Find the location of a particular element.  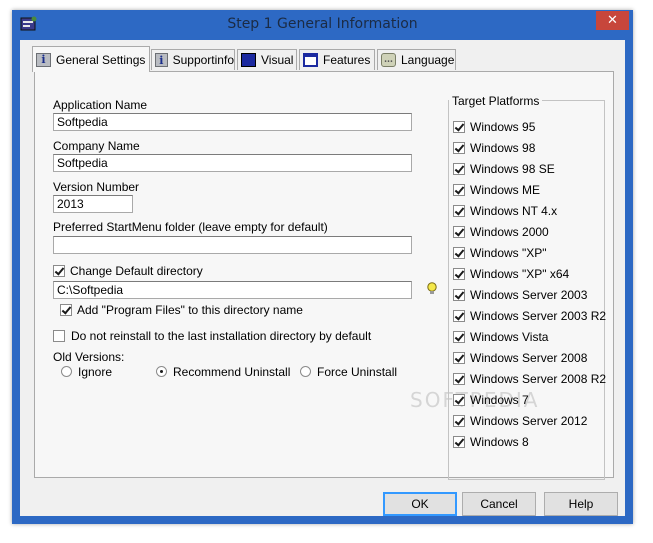

platform-label: Windows Server 2012 is located at coordinates (529, 421).